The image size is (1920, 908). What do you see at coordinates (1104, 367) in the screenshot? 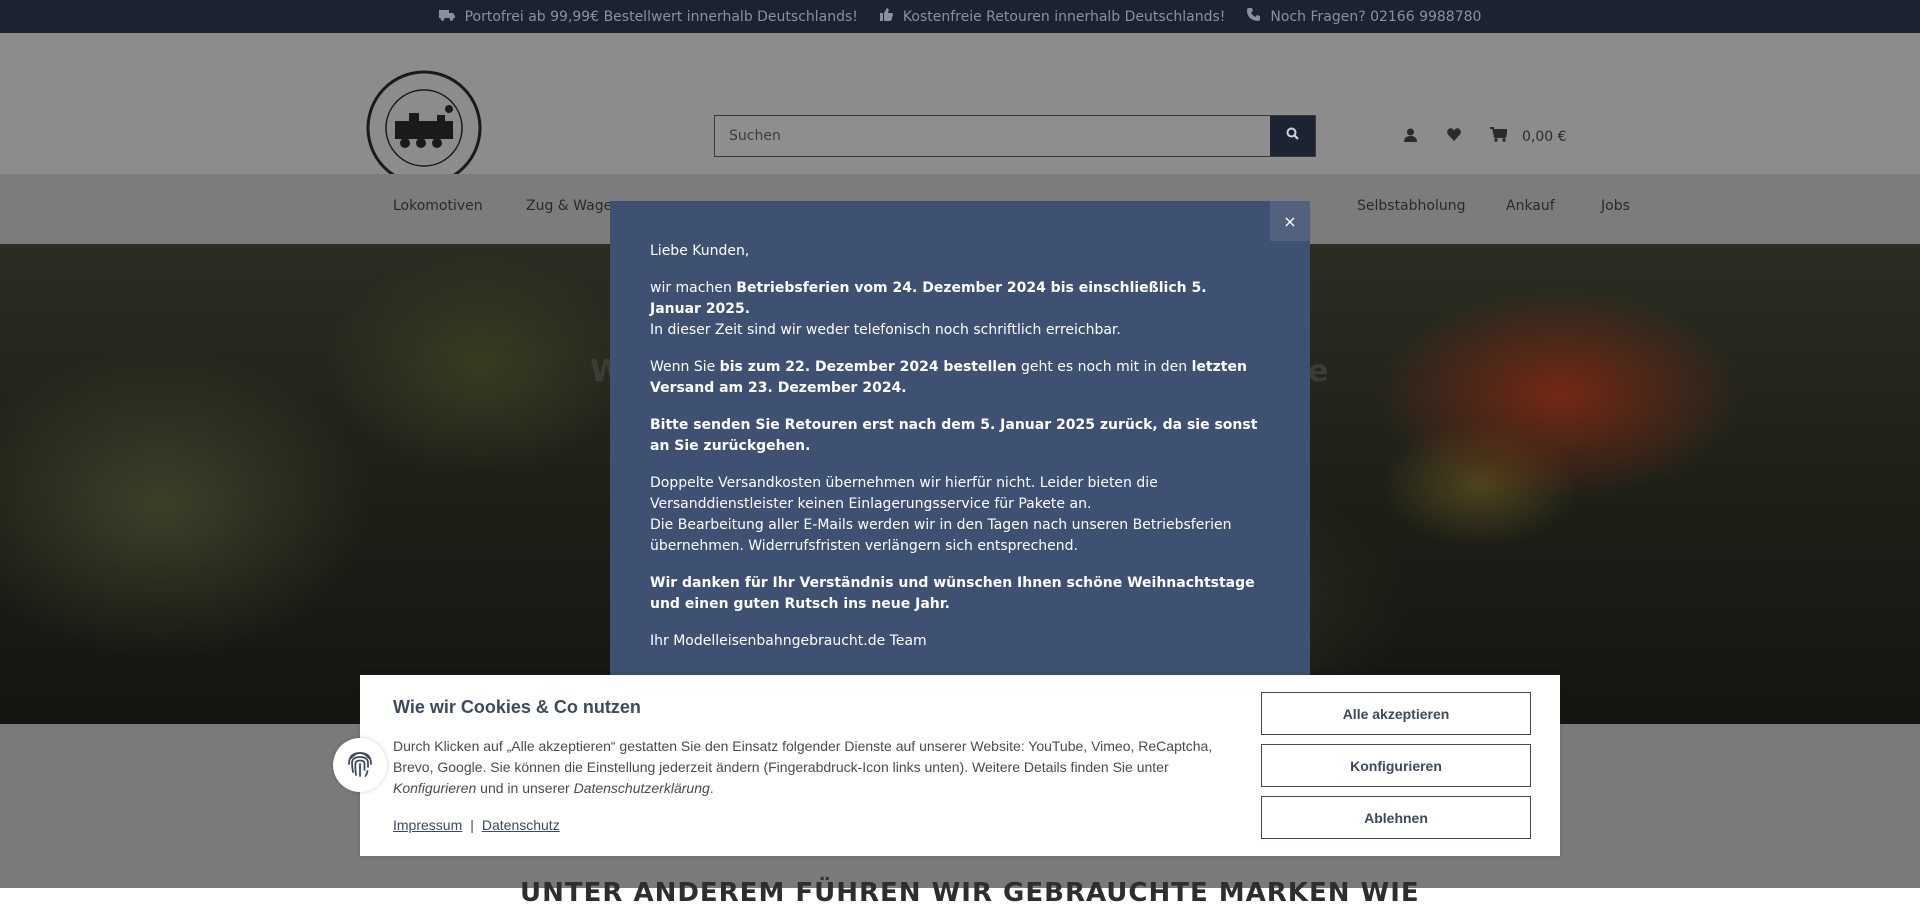
I see `modal-p2-mid: geht es noch mit in den` at bounding box center [1104, 367].